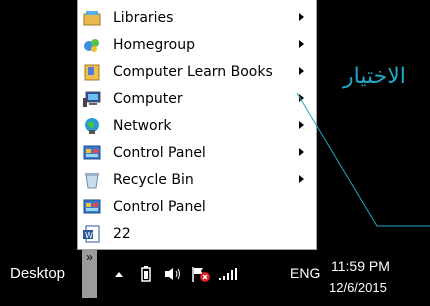 Image resolution: width=430 pixels, height=306 pixels. What do you see at coordinates (360, 266) in the screenshot?
I see `clock-time: 11:59 PM` at bounding box center [360, 266].